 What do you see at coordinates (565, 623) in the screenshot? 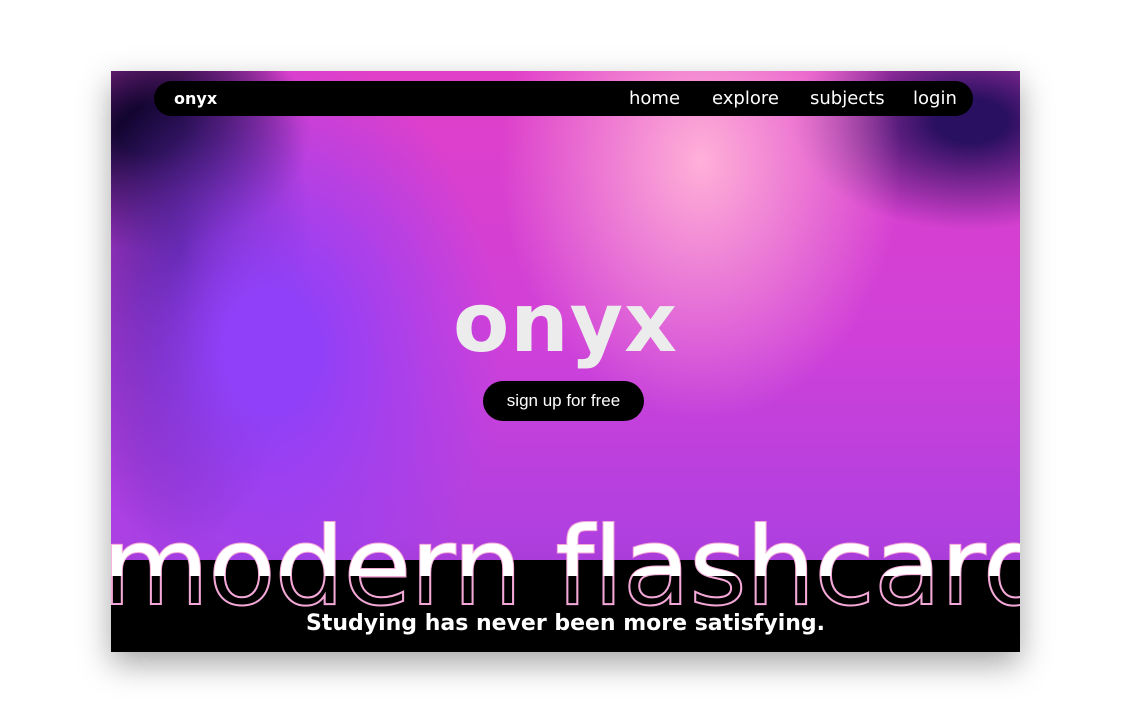
I see `tagline: Studying has never been more satisfying.` at bounding box center [565, 623].